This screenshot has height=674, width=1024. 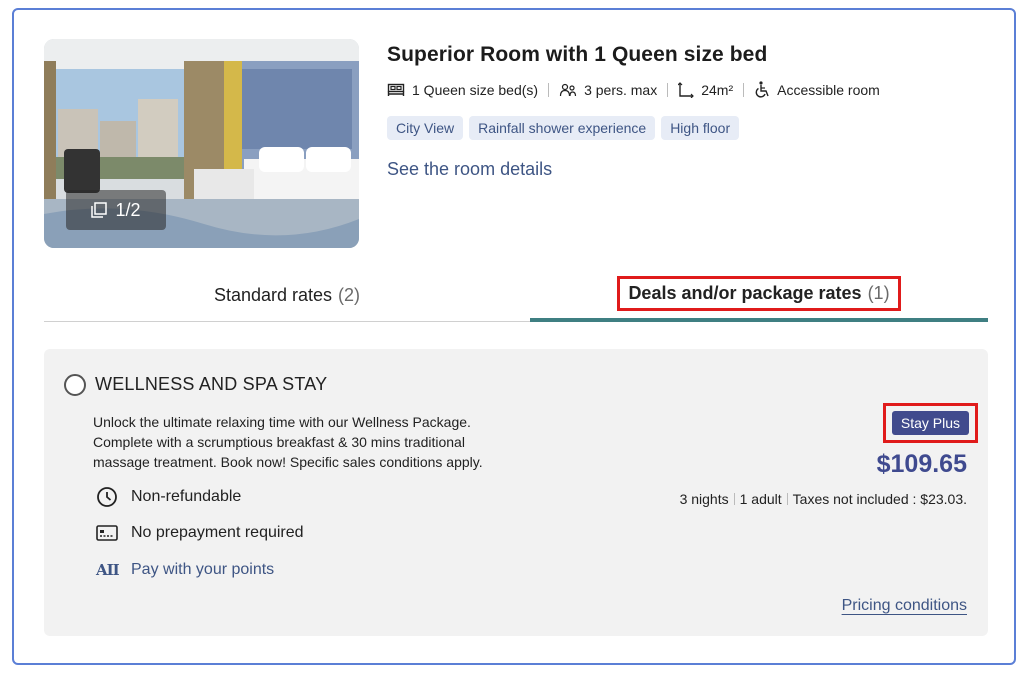 What do you see at coordinates (107, 533) in the screenshot?
I see `card-icon` at bounding box center [107, 533].